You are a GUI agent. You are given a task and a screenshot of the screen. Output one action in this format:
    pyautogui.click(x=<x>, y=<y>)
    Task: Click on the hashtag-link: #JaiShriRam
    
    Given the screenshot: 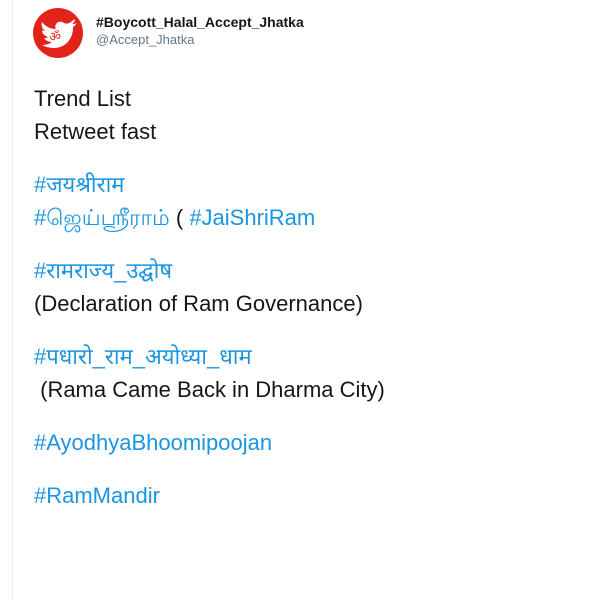 What is the action you would take?
    pyautogui.click(x=252, y=217)
    